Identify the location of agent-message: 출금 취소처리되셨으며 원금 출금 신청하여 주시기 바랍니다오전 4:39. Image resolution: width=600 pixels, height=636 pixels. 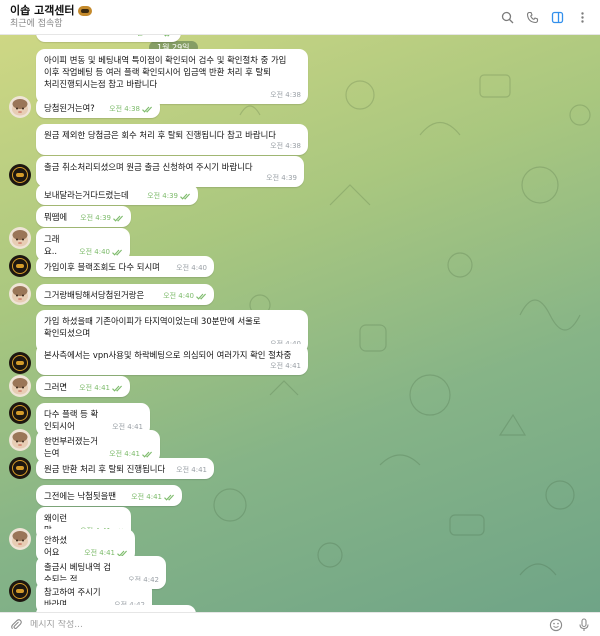
(170, 171).